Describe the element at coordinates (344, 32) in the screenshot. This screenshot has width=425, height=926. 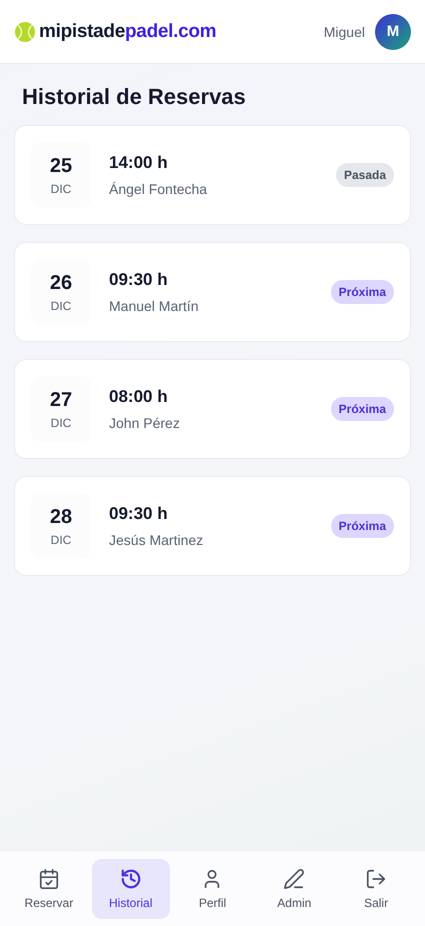
I see `user-name: Miguel` at that location.